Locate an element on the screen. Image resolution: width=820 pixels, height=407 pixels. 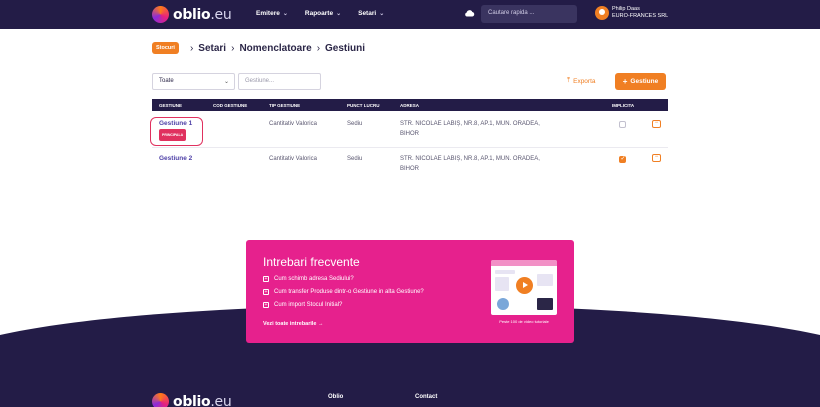
add-gestiune-button: + Gestiune is located at coordinates (640, 81).